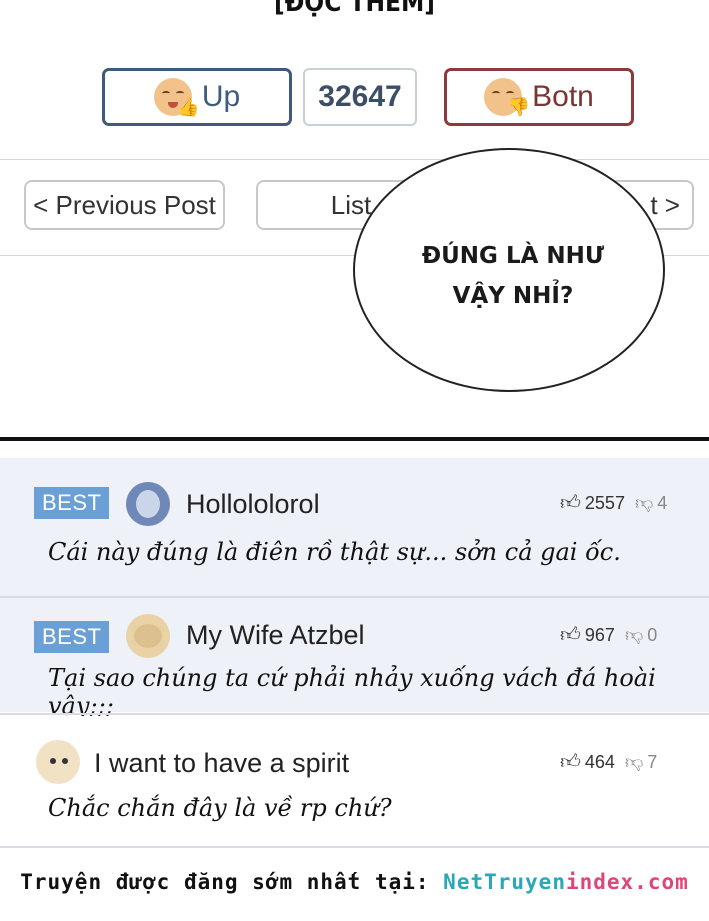 This screenshot has height=921, width=709. Describe the element at coordinates (354, 9) in the screenshot. I see `read-more-title: [ĐỌC THÊM]` at that location.